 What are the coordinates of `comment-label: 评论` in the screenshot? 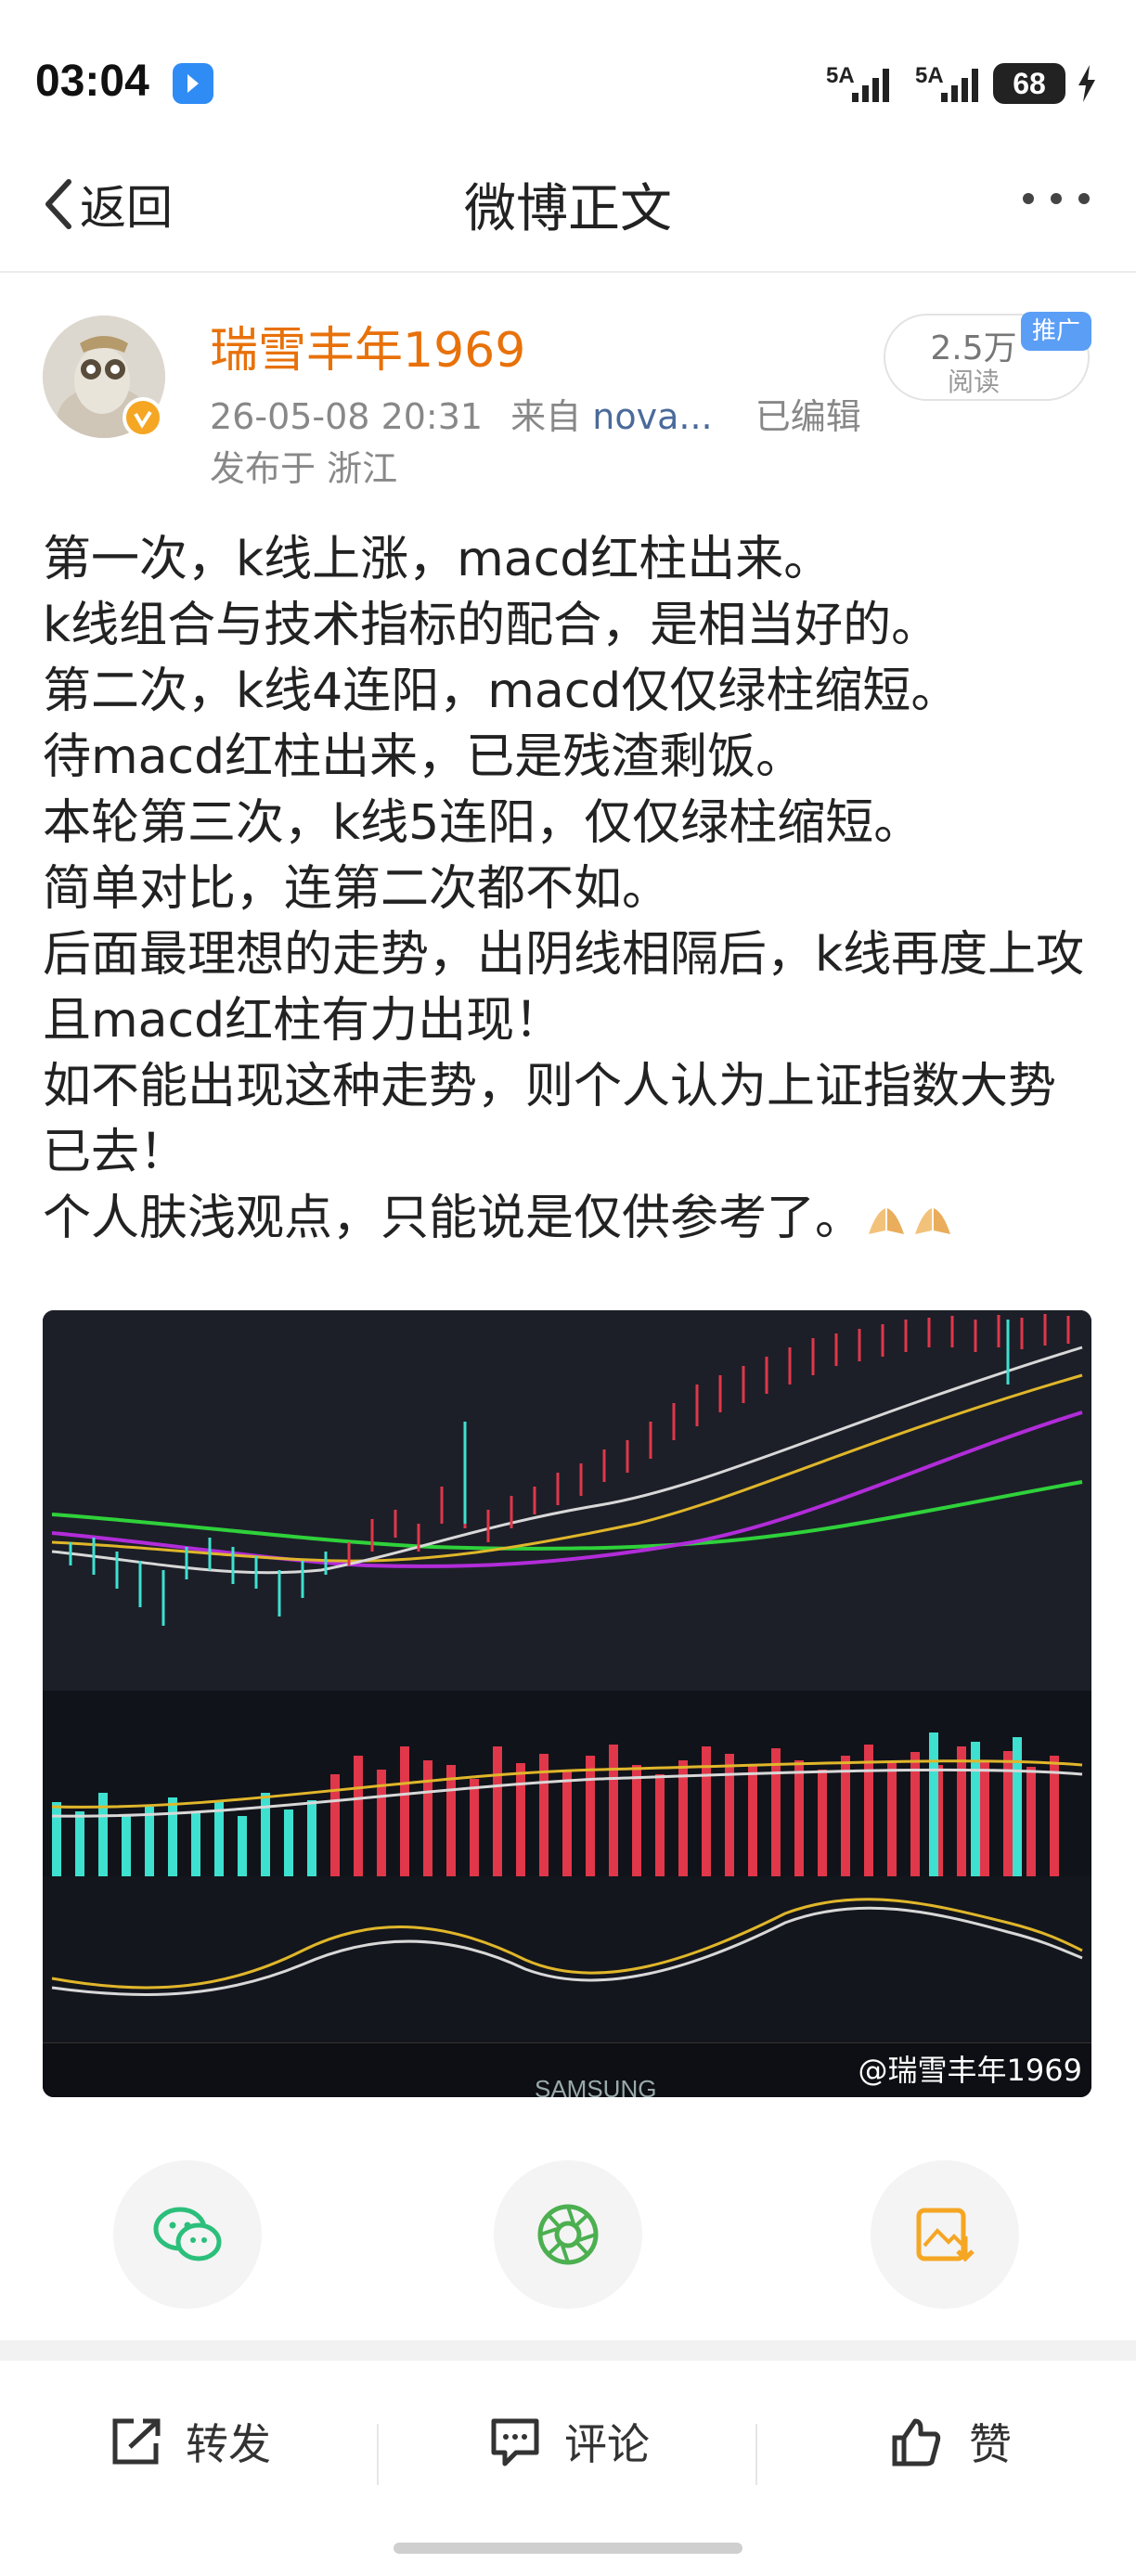 It's located at (607, 2444).